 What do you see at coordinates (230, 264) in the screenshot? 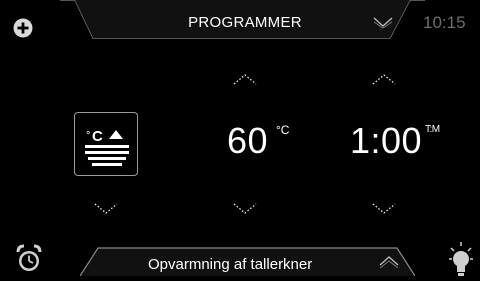
I see `program-name-label: Opvarmning af tallerkner` at bounding box center [230, 264].